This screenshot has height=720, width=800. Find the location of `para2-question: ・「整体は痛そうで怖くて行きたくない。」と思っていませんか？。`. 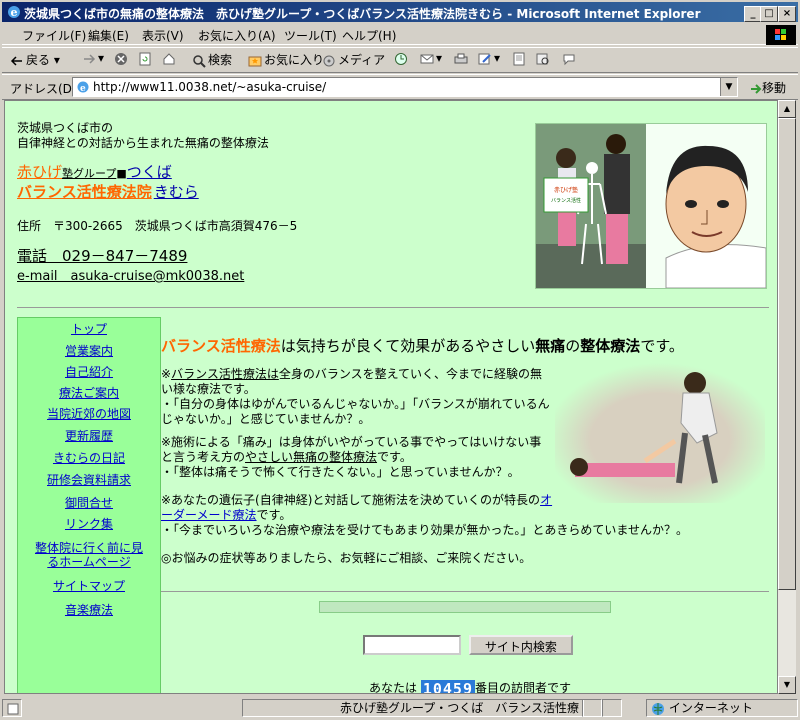

para2-question: ・「整体は痛そうで怖くて行きたくない。」と思っていませんか？。 is located at coordinates (340, 472).